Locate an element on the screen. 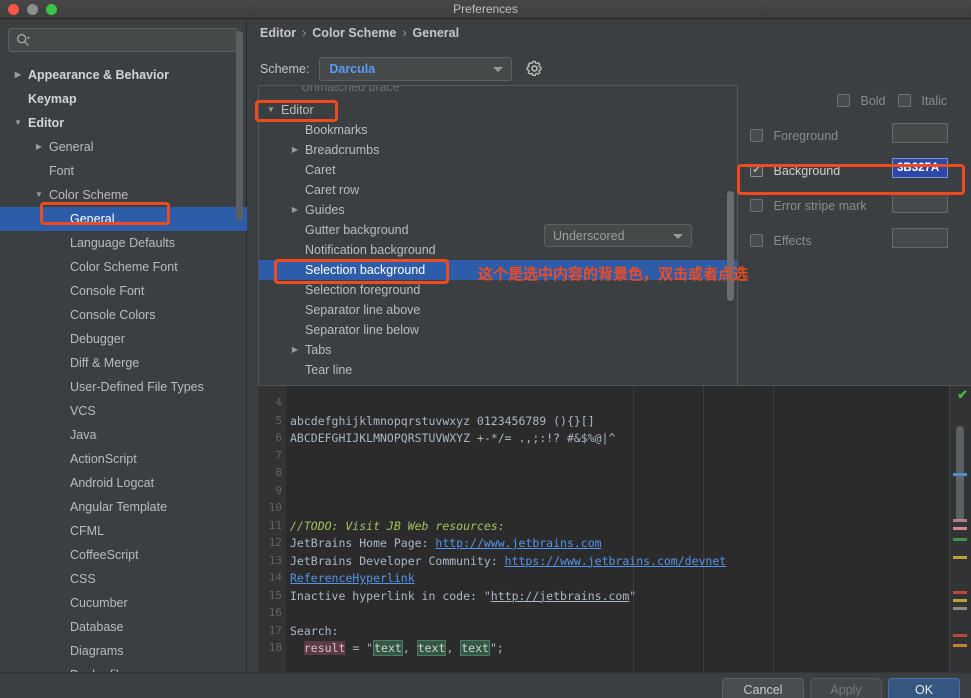  ok-button: OK is located at coordinates (924, 688).